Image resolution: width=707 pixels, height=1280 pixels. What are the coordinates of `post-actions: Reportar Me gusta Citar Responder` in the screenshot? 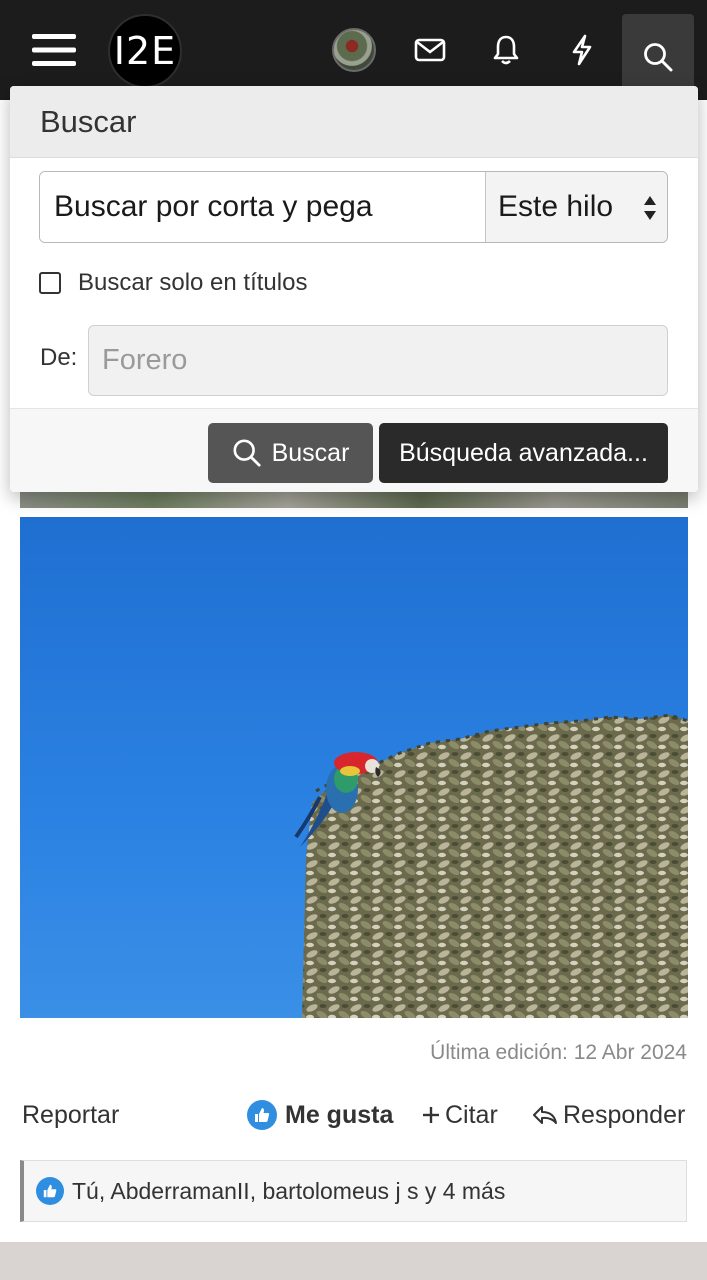 It's located at (353, 1117).